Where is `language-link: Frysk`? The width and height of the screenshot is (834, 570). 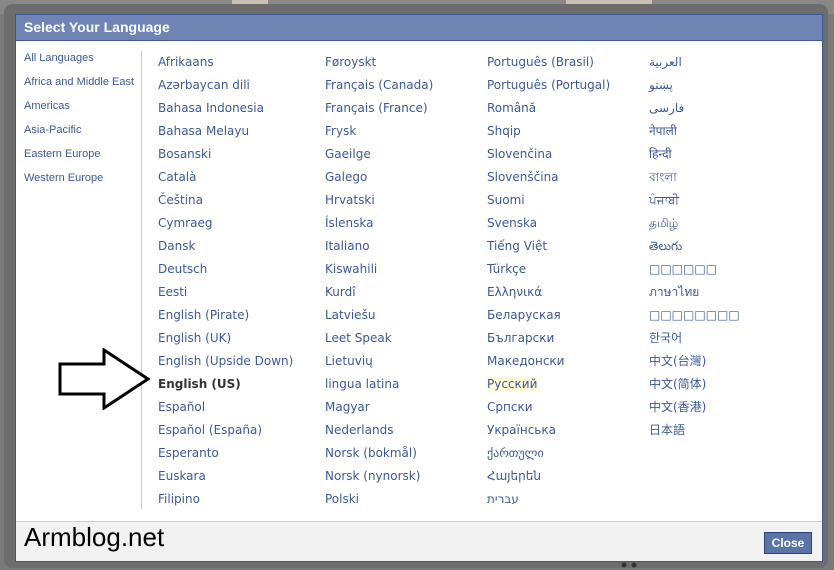
language-link: Frysk is located at coordinates (379, 135).